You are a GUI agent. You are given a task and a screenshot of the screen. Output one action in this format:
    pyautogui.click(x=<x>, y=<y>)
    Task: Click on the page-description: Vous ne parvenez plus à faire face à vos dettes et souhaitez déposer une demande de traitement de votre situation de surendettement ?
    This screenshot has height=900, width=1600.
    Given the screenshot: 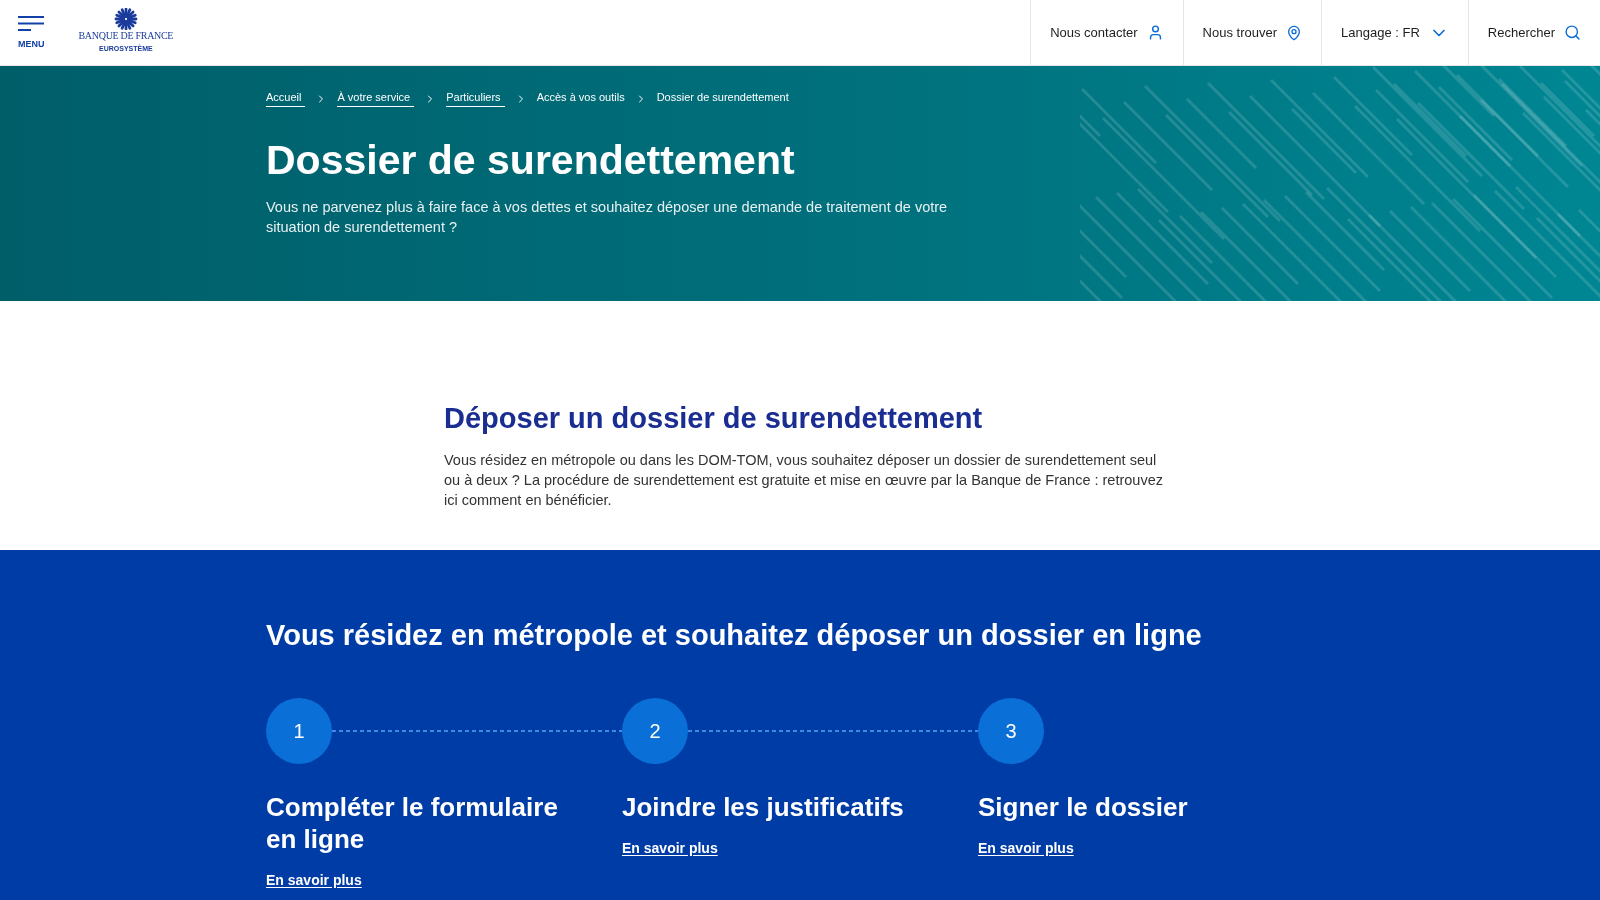 What is the action you would take?
    pyautogui.click(x=607, y=217)
    